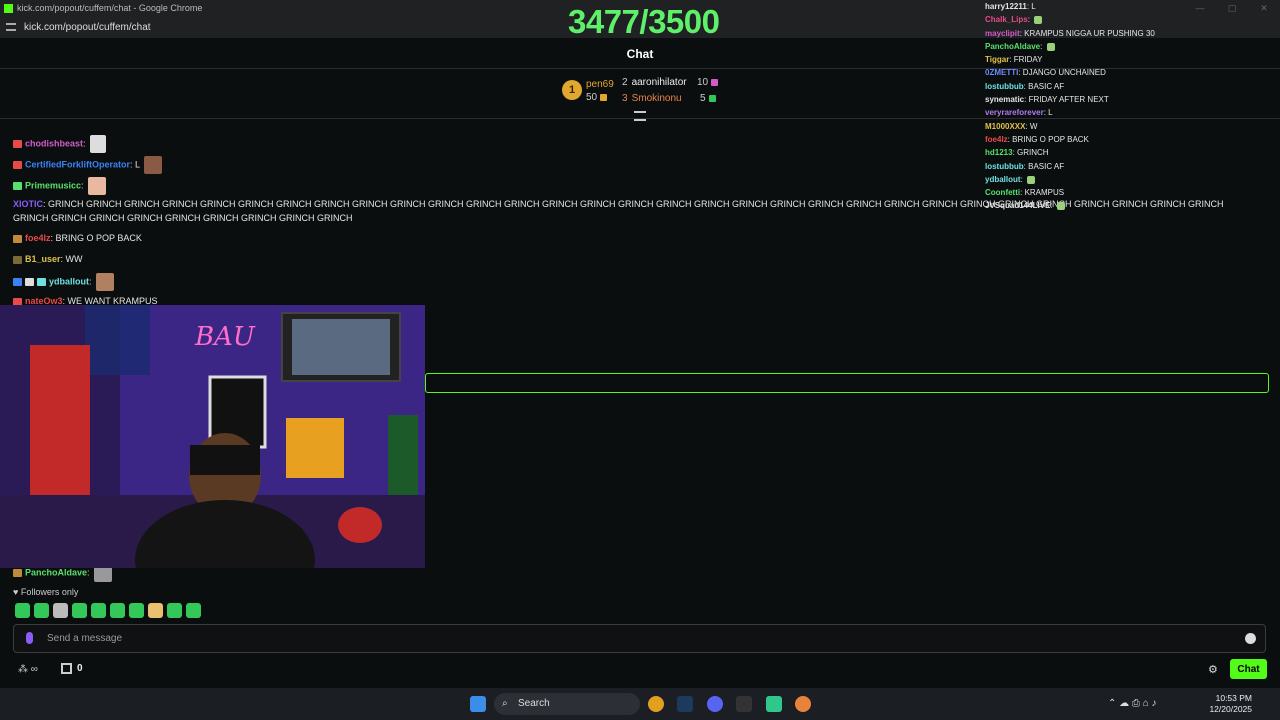  What do you see at coordinates (685, 704) in the screenshot?
I see `steam-icon` at bounding box center [685, 704].